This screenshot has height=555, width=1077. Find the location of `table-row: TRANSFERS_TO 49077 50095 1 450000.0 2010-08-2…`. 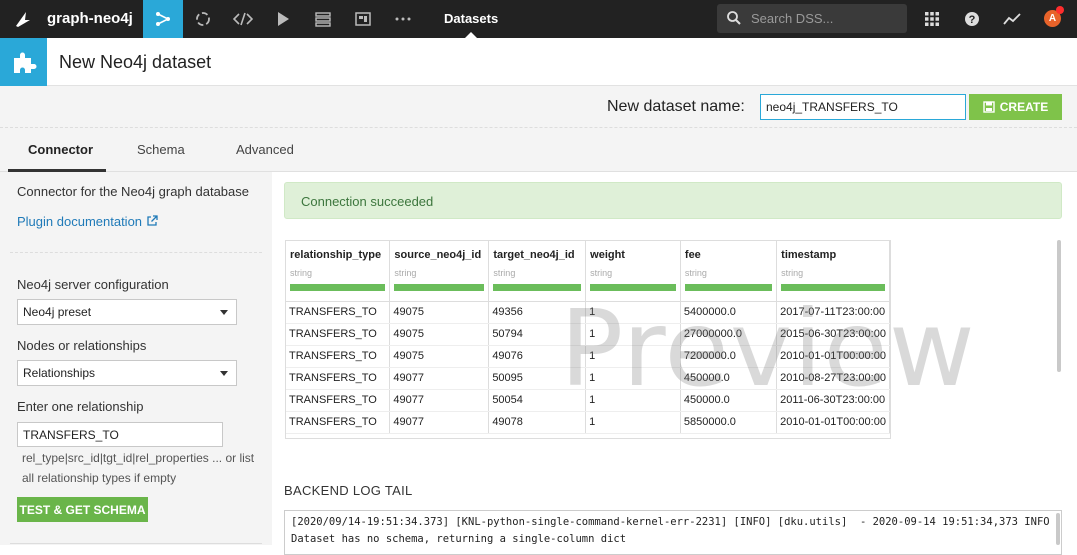

table-row: TRANSFERS_TO 49077 50095 1 450000.0 2010-08-2… is located at coordinates (588, 378).